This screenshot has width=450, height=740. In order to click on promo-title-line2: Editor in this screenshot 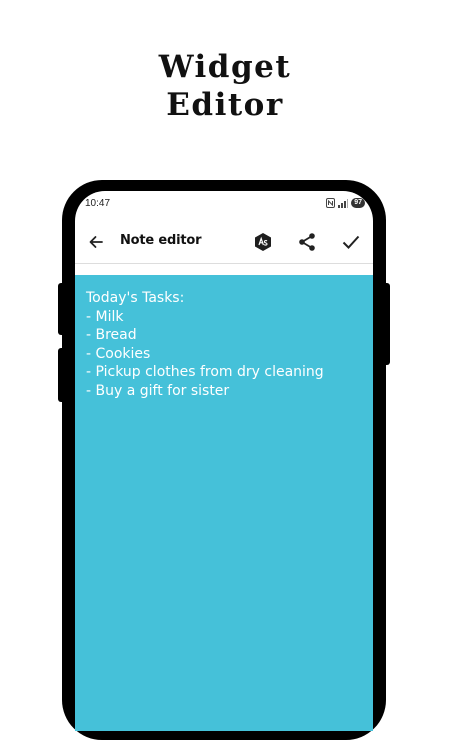, I will do `click(225, 105)`.